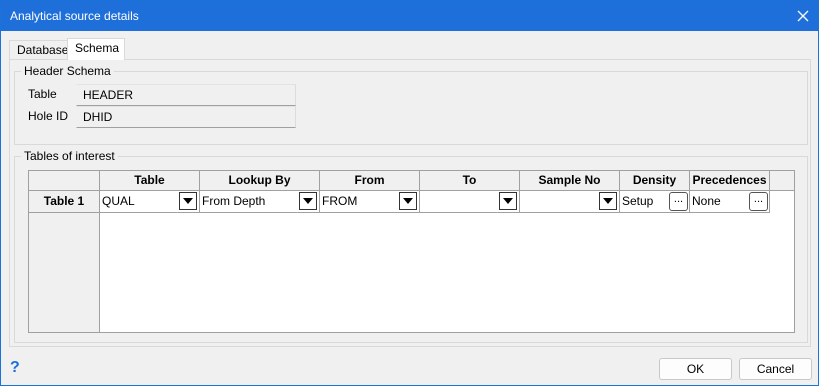  I want to click on table-field: HEADER, so click(186, 95).